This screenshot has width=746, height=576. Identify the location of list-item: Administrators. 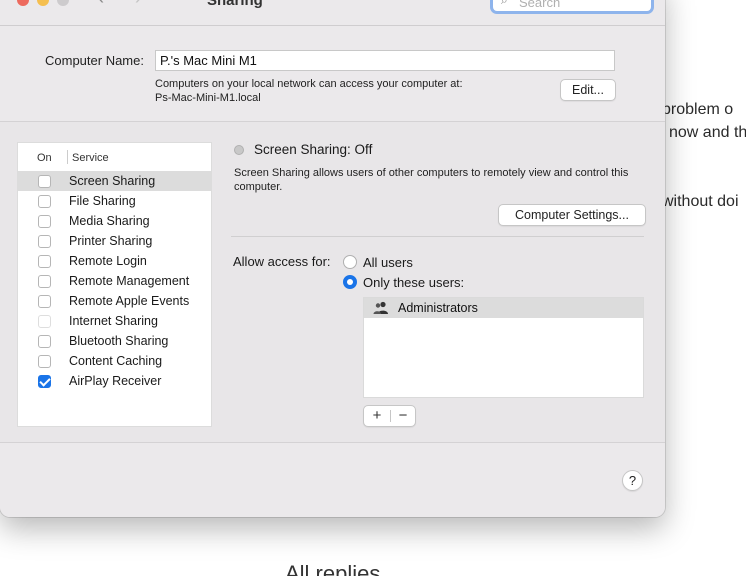
(503, 308).